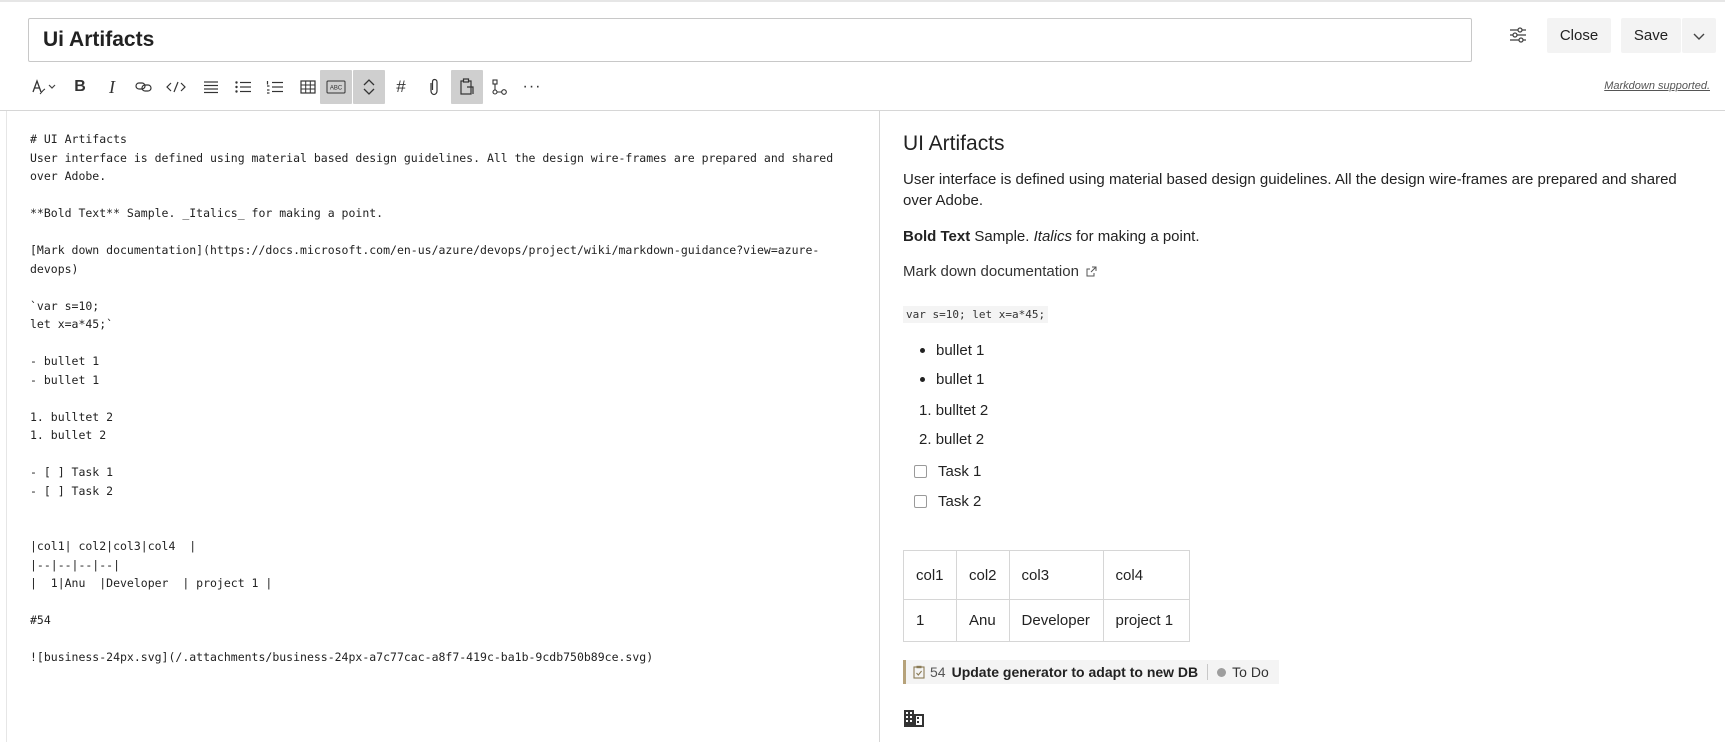 The width and height of the screenshot is (1725, 742). I want to click on preview-code: var s=10; let x=a*45;, so click(976, 314).